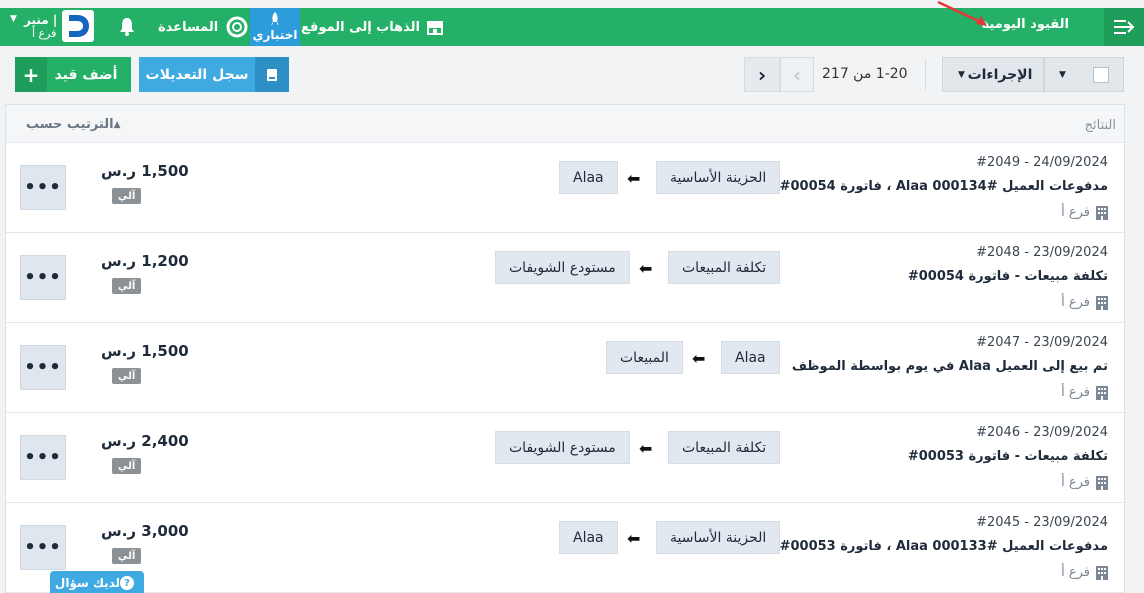 The image size is (1144, 593). Describe the element at coordinates (127, 583) in the screenshot. I see `question-mark-icon: ?` at that location.